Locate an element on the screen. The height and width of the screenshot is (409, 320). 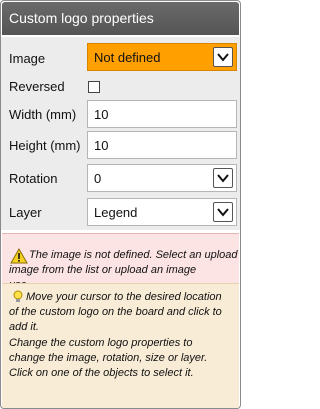
width-input: 10 is located at coordinates (162, 114).